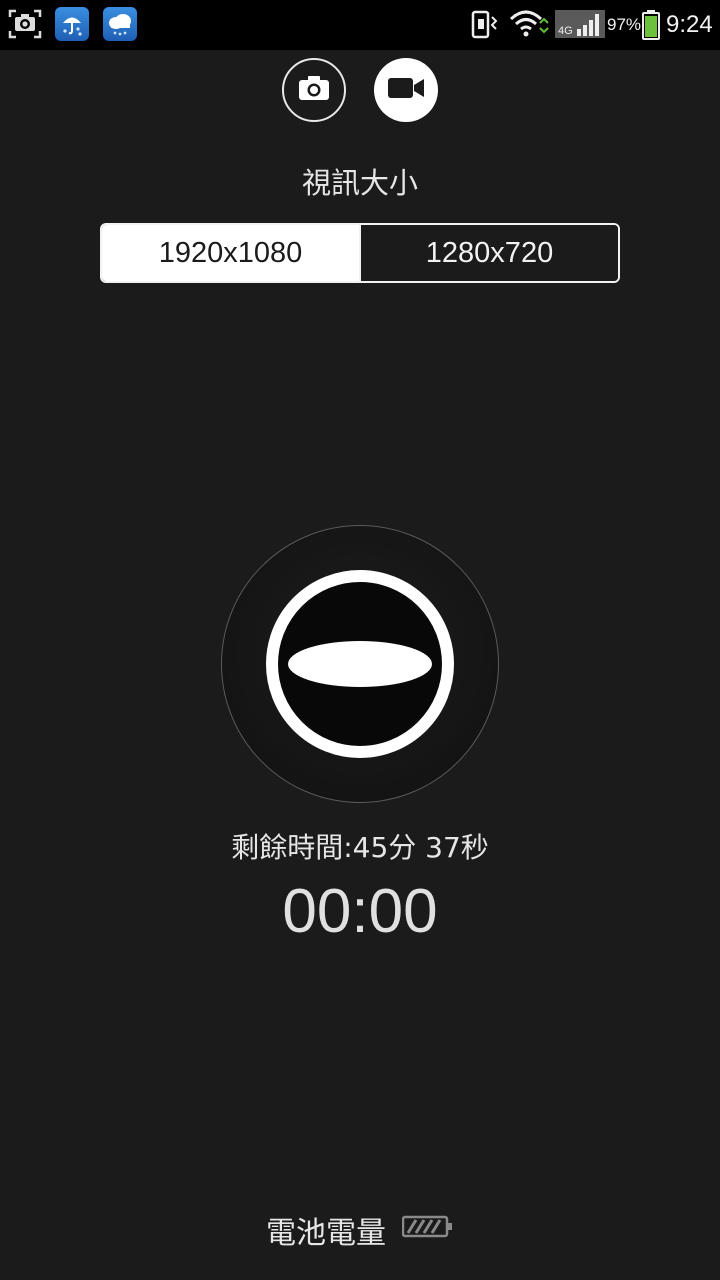 This screenshot has width=720, height=1280. What do you see at coordinates (326, 1233) in the screenshot?
I see `battery-level-label: 電池電量` at bounding box center [326, 1233].